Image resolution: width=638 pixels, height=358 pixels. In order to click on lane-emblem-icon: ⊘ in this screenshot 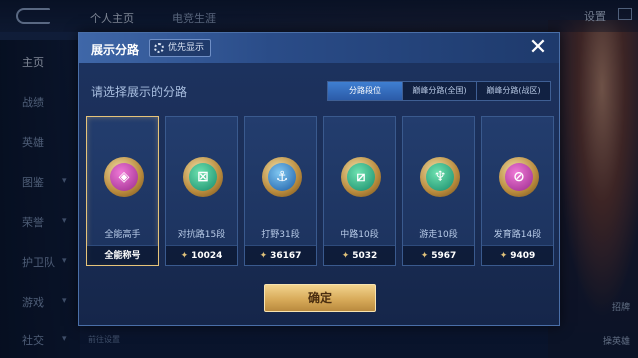, I will do `click(519, 177)`.